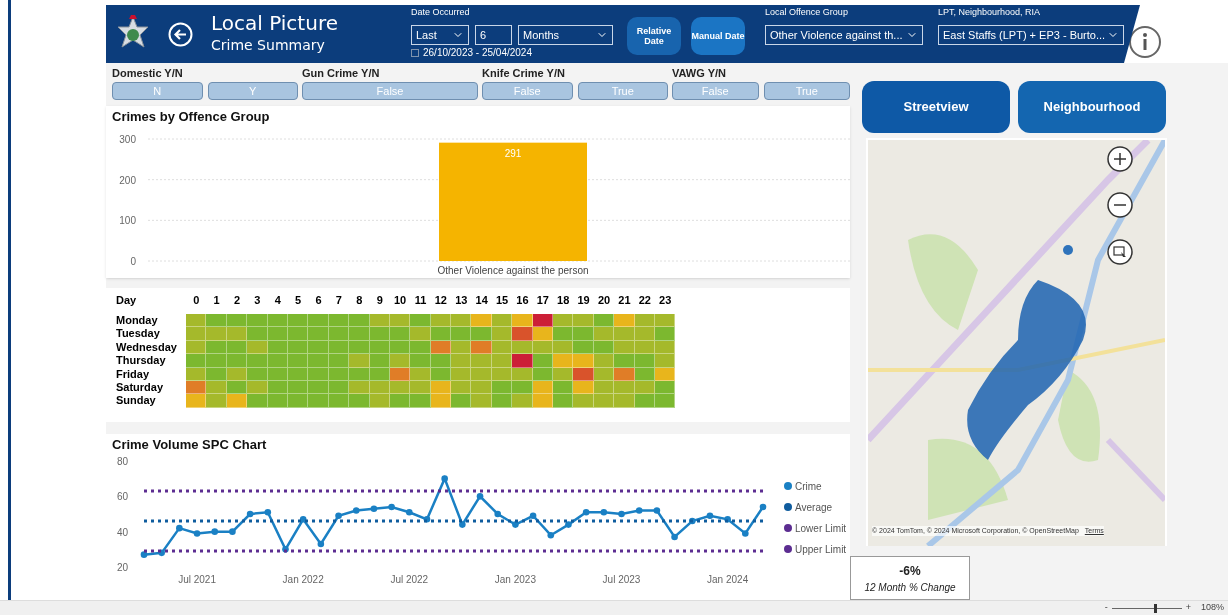 The height and width of the screenshot is (615, 1228). What do you see at coordinates (1145, 42) in the screenshot?
I see `info-icon` at bounding box center [1145, 42].